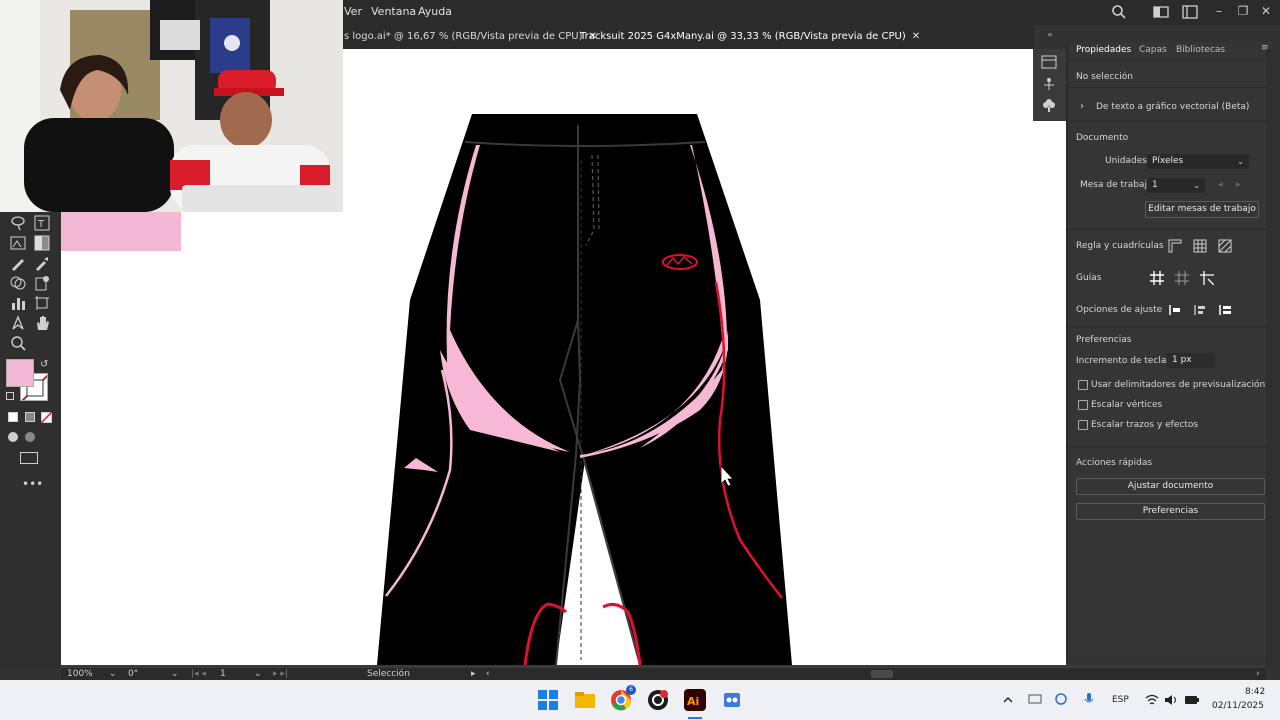  I want to click on draw-normal-icon, so click(13, 437).